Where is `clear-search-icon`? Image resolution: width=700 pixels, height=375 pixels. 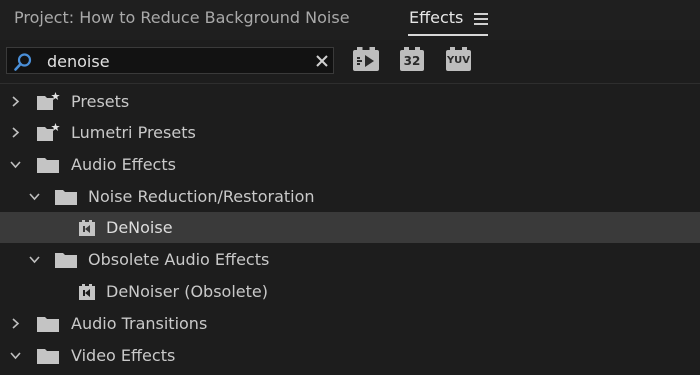
clear-search-icon is located at coordinates (322, 61).